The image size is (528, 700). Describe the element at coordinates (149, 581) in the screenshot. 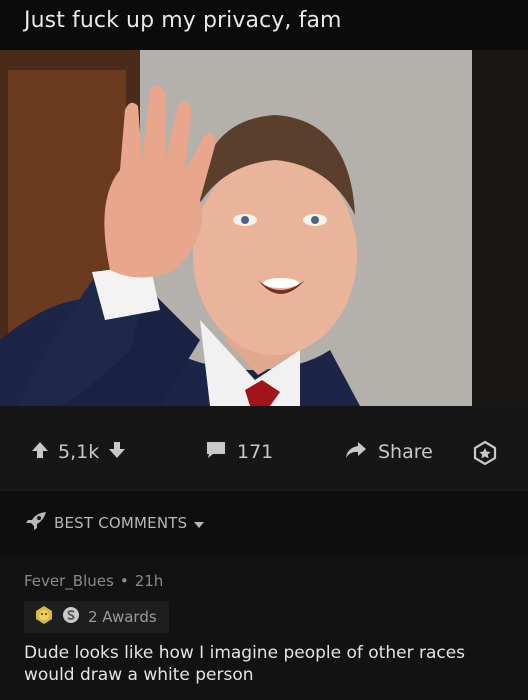

I see `comment-age: 21h` at that location.